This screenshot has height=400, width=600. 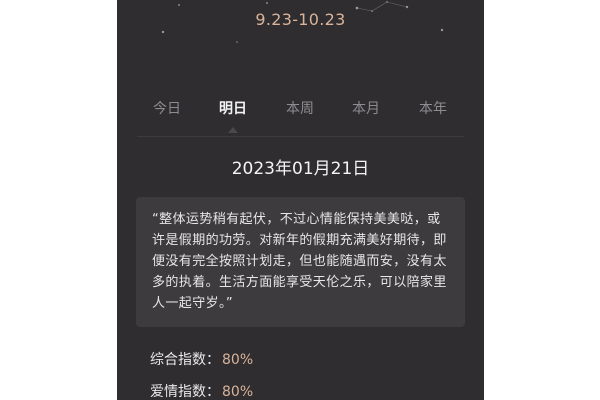 I want to click on tab-today: 今日, so click(x=167, y=108).